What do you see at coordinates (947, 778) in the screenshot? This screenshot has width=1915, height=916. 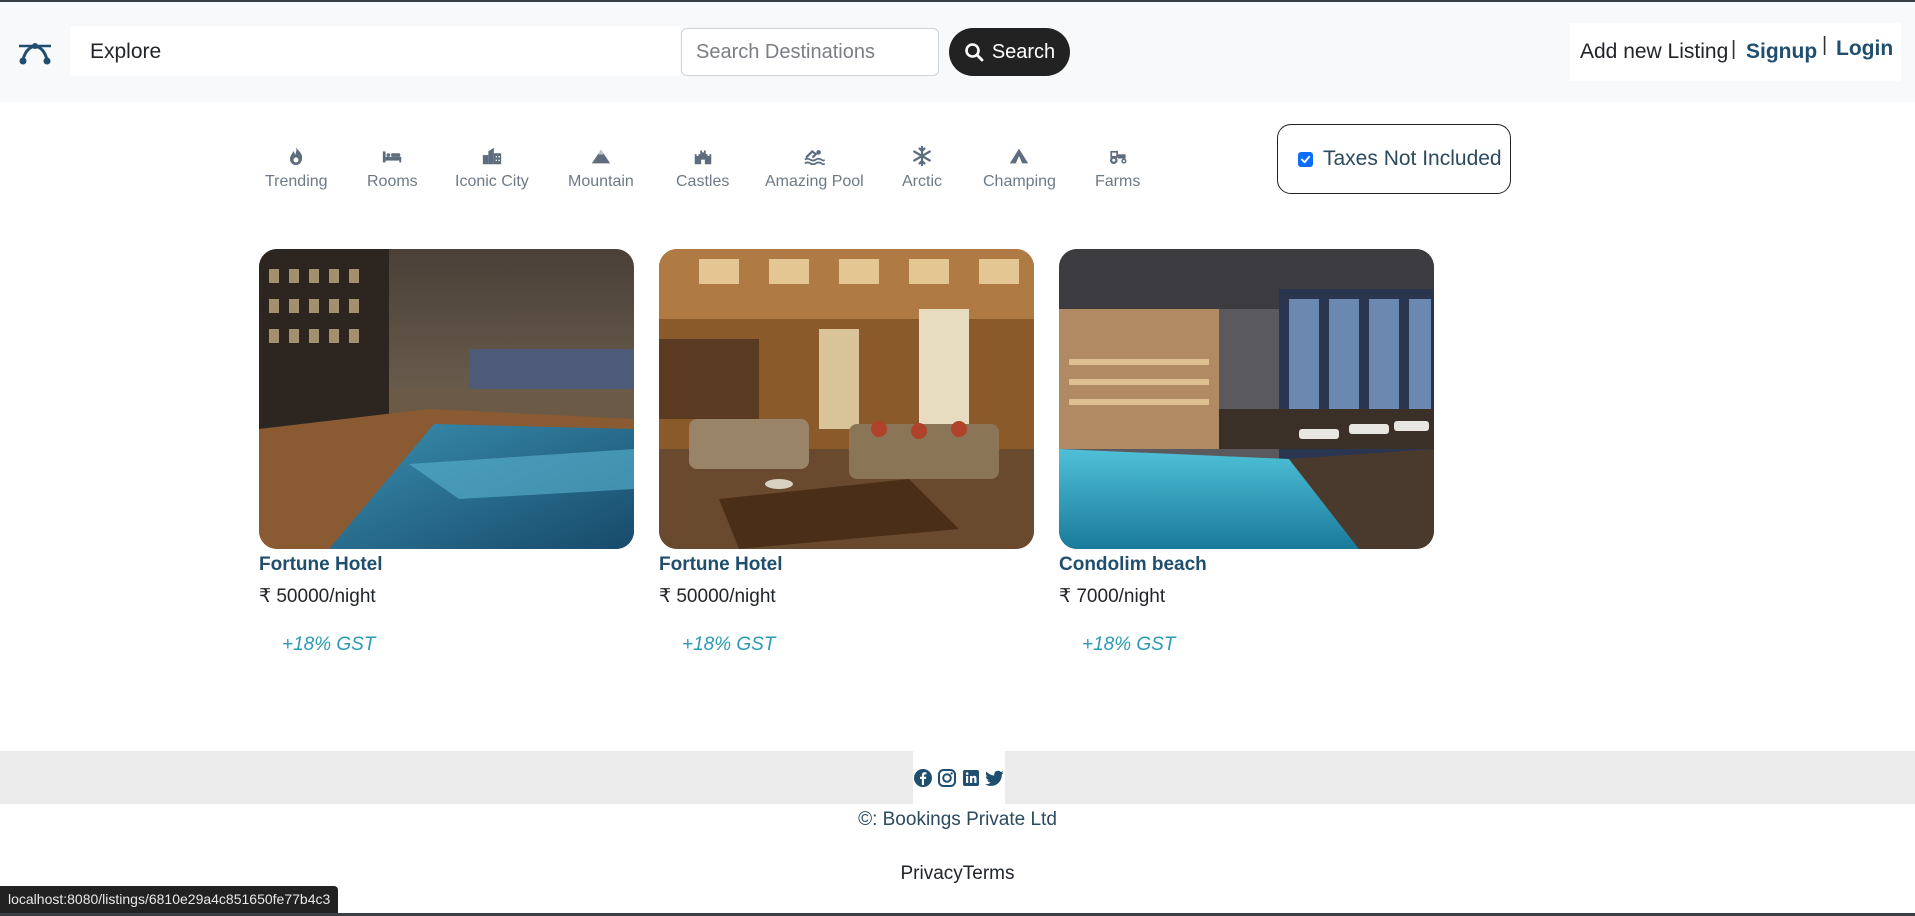 I see `instagram-icon` at bounding box center [947, 778].